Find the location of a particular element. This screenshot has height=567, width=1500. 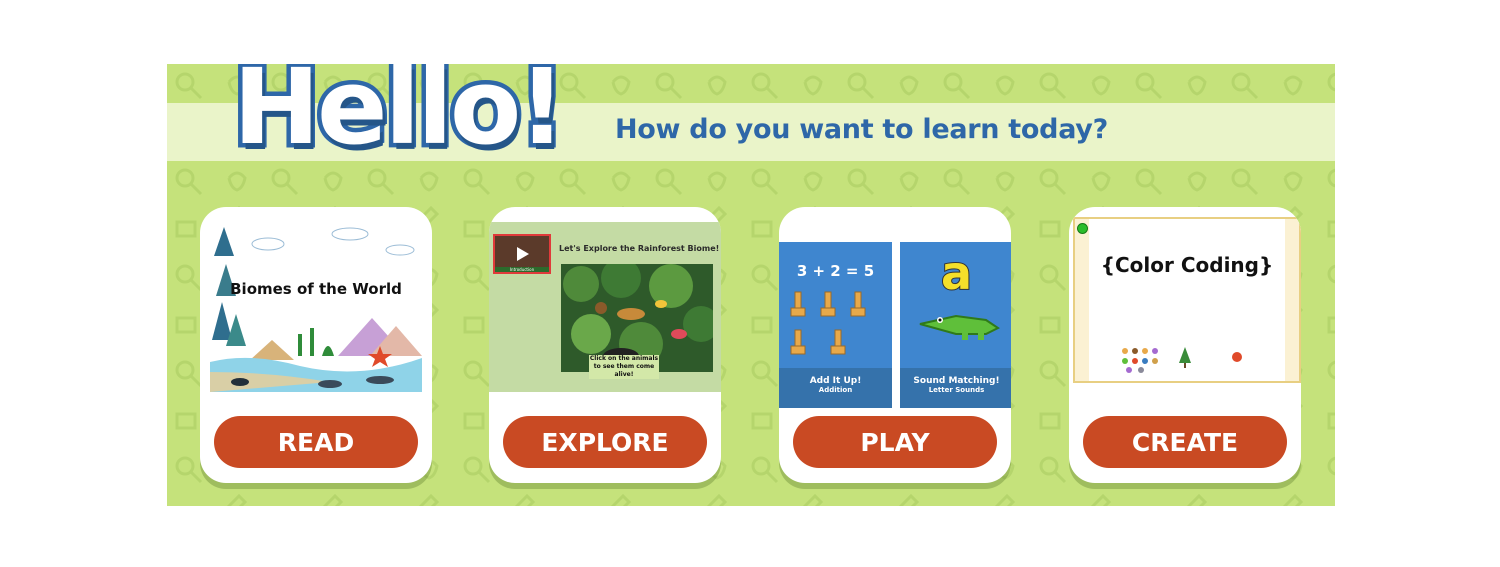

crocodile-icon is located at coordinates (959, 327).